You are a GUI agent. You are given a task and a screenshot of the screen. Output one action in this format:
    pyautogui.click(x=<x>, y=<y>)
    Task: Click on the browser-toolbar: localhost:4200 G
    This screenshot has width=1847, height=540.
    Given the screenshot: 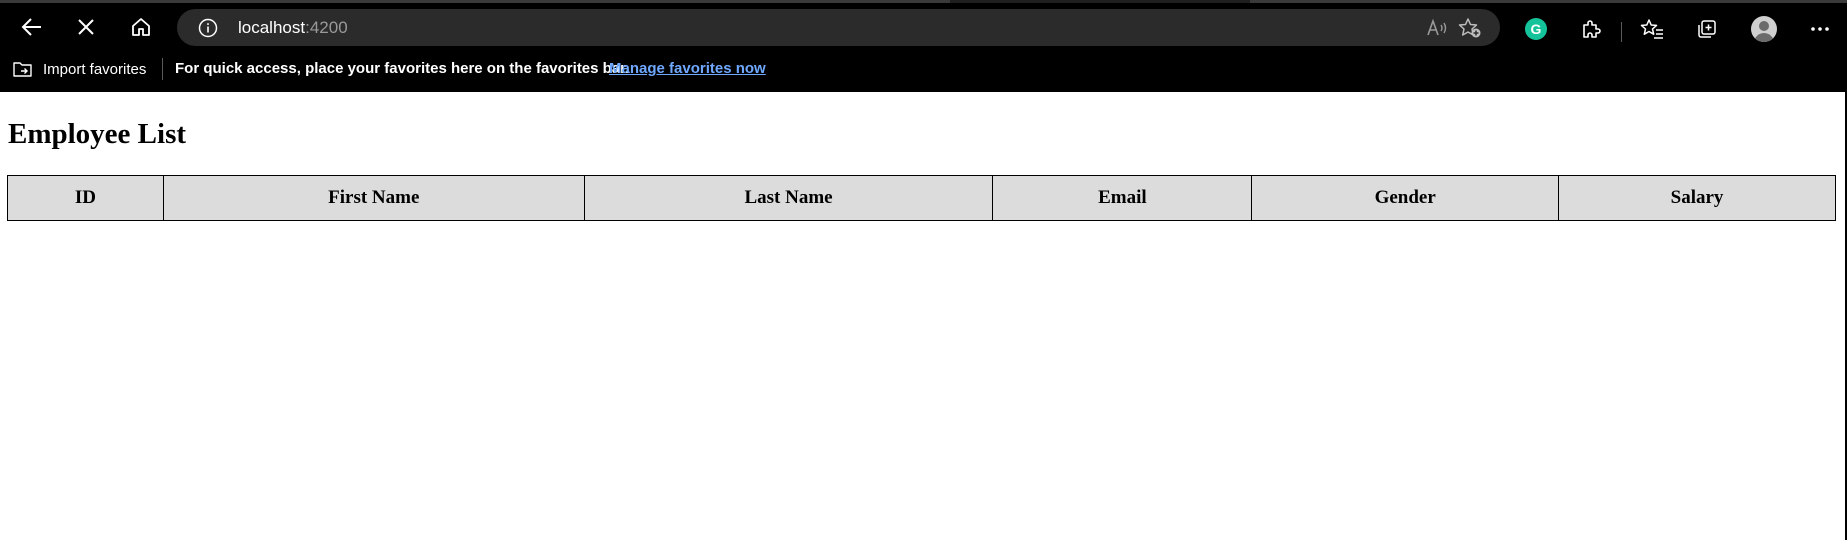 What is the action you would take?
    pyautogui.click(x=923, y=27)
    